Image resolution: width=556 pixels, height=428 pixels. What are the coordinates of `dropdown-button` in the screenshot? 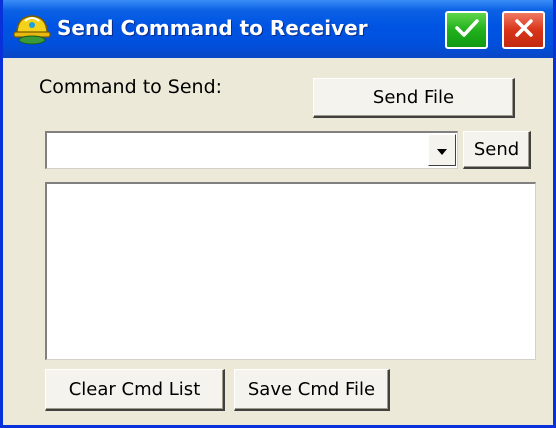 It's located at (442, 150).